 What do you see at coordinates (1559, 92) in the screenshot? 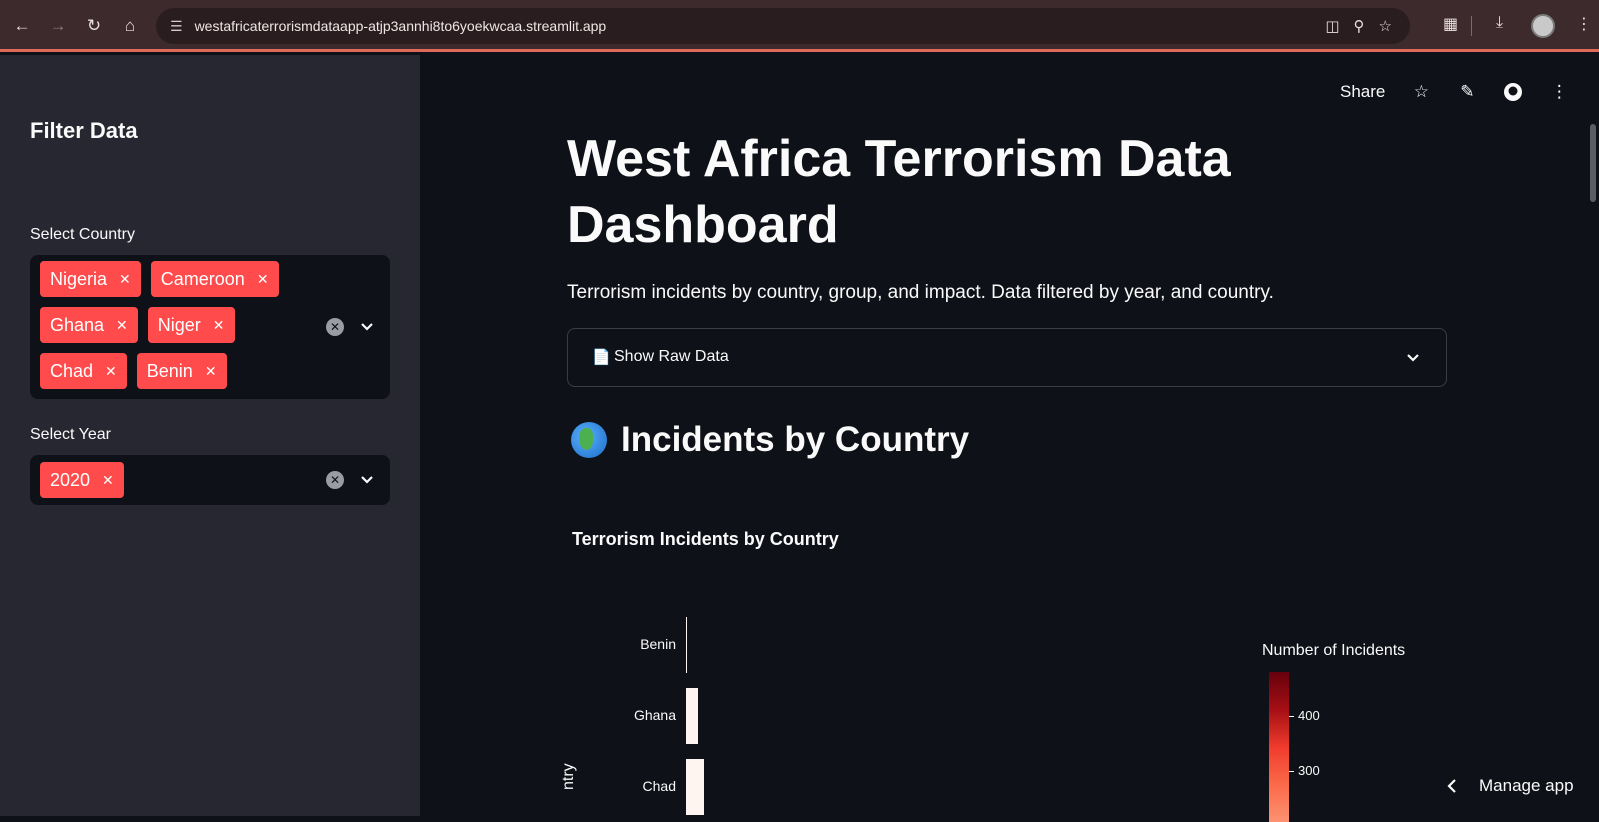
I see `more-menu-icon: ⋮` at bounding box center [1559, 92].